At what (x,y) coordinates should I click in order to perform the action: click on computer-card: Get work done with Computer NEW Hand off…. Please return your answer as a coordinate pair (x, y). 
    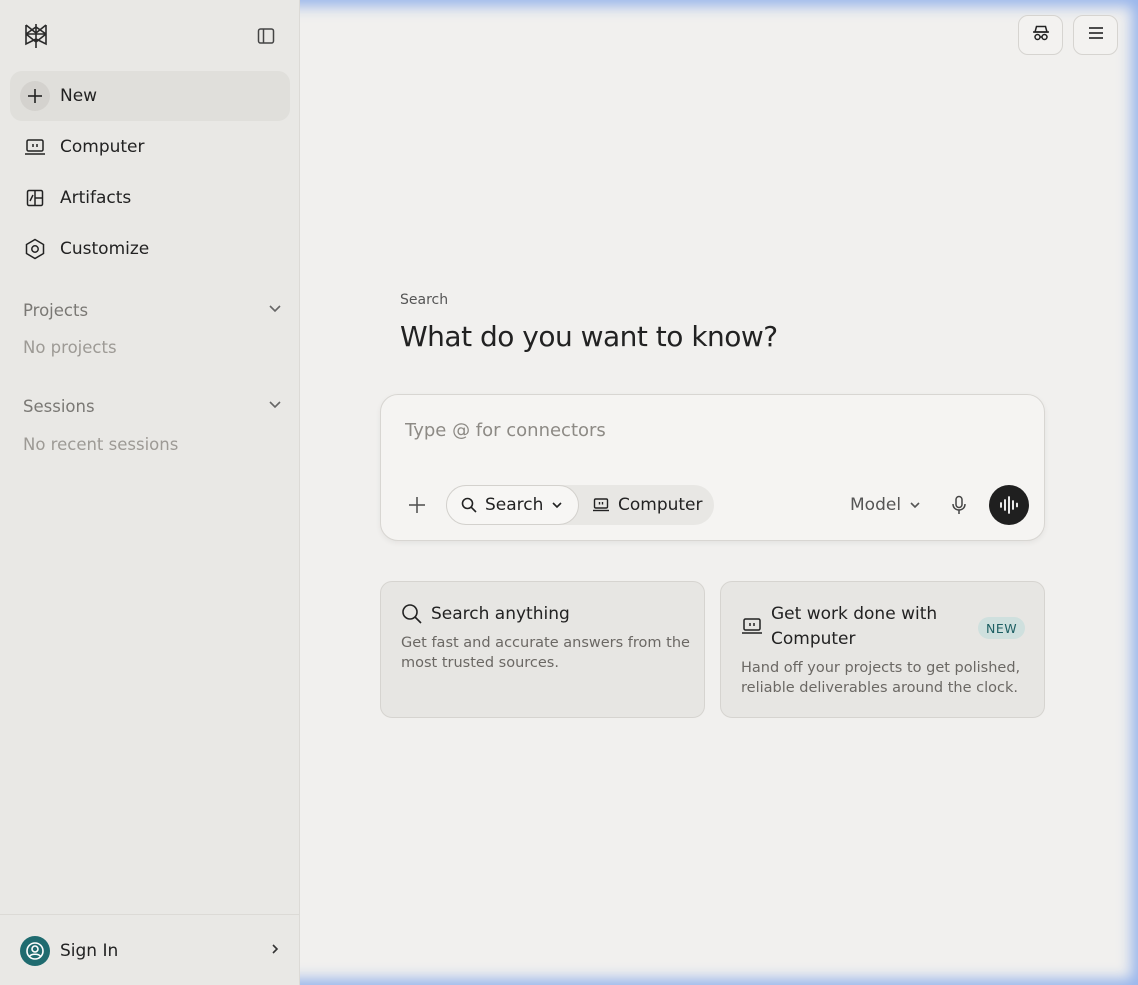
    Looking at the image, I should click on (882, 649).